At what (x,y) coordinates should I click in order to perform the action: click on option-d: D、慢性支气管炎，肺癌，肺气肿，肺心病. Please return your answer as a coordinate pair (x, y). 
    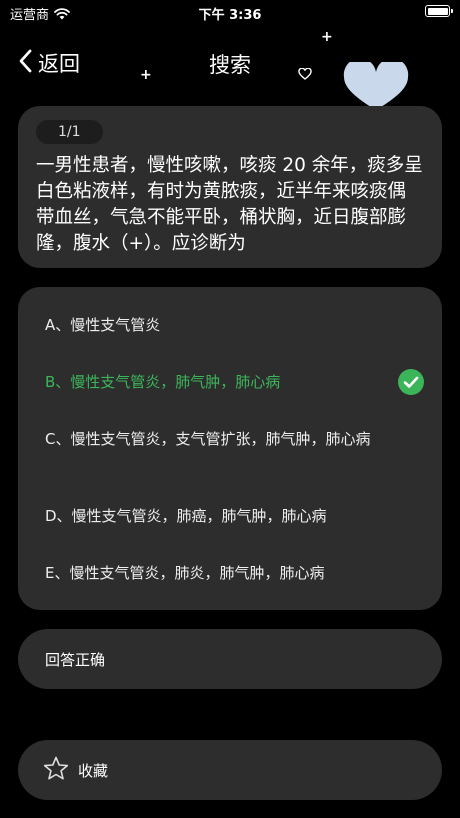
    Looking at the image, I should click on (213, 516).